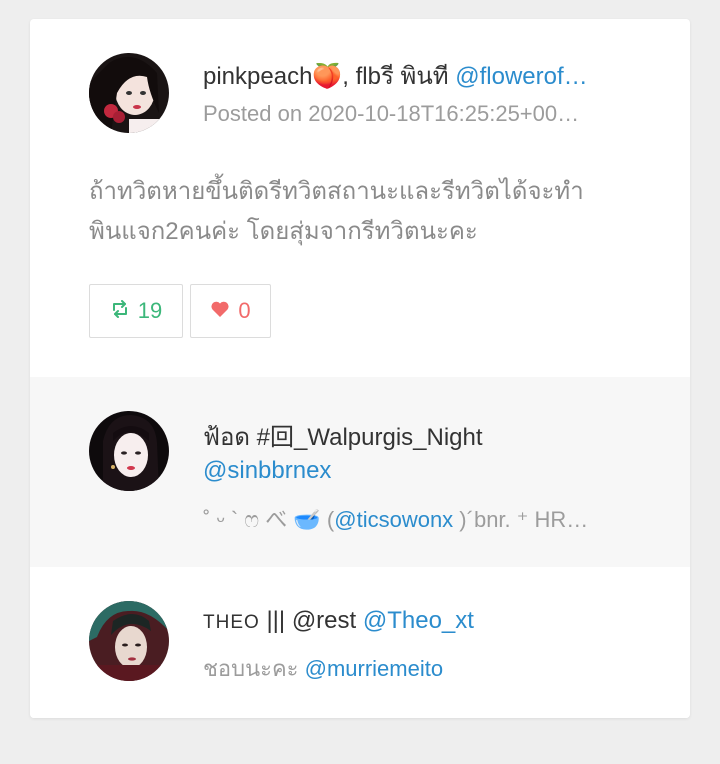  What do you see at coordinates (120, 311) in the screenshot?
I see `retweet-icon` at bounding box center [120, 311].